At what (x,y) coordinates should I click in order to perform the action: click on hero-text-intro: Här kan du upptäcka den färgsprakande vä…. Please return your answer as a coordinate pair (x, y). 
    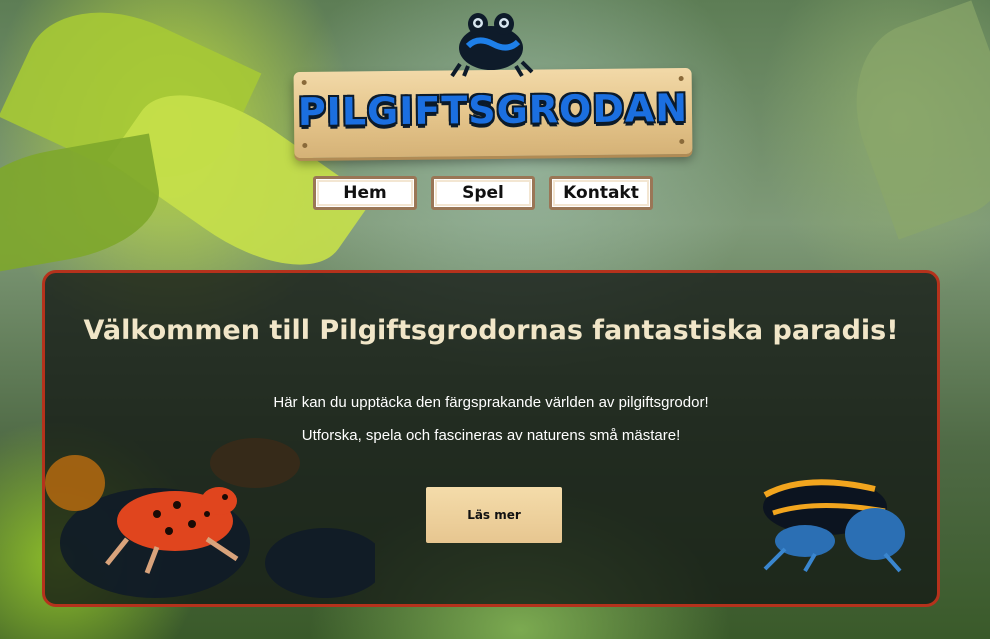
    Looking at the image, I should click on (491, 402).